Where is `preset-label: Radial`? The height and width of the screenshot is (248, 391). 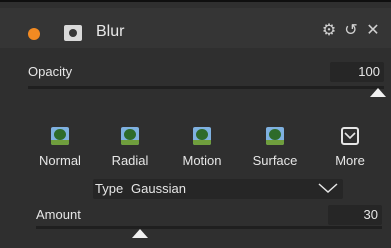
preset-label: Radial is located at coordinates (130, 160).